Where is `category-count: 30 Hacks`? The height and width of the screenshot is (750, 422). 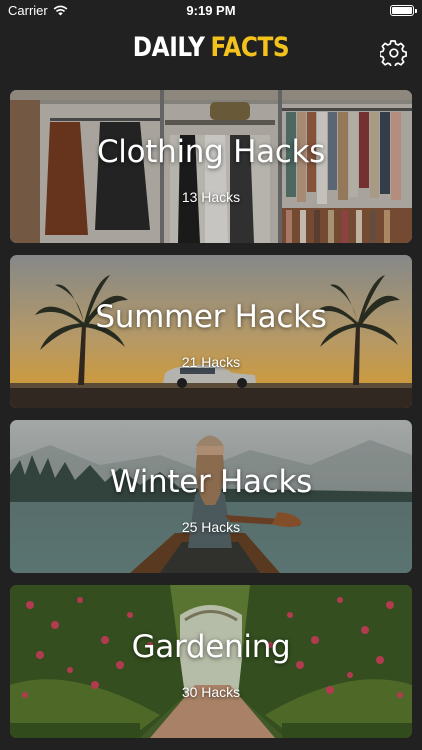
category-count: 30 Hacks is located at coordinates (211, 692).